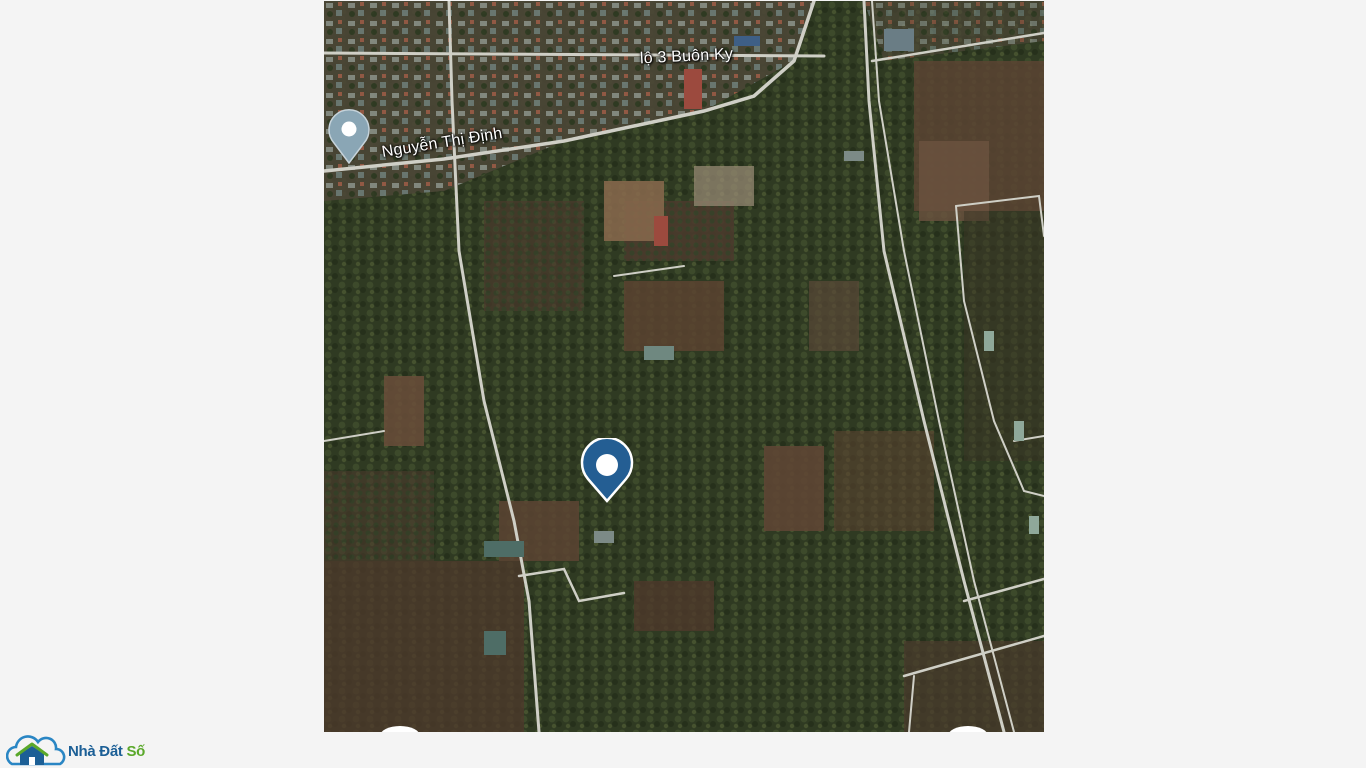 The height and width of the screenshot is (768, 1366). I want to click on logo-text-main: Nhà Đất, so click(97, 751).